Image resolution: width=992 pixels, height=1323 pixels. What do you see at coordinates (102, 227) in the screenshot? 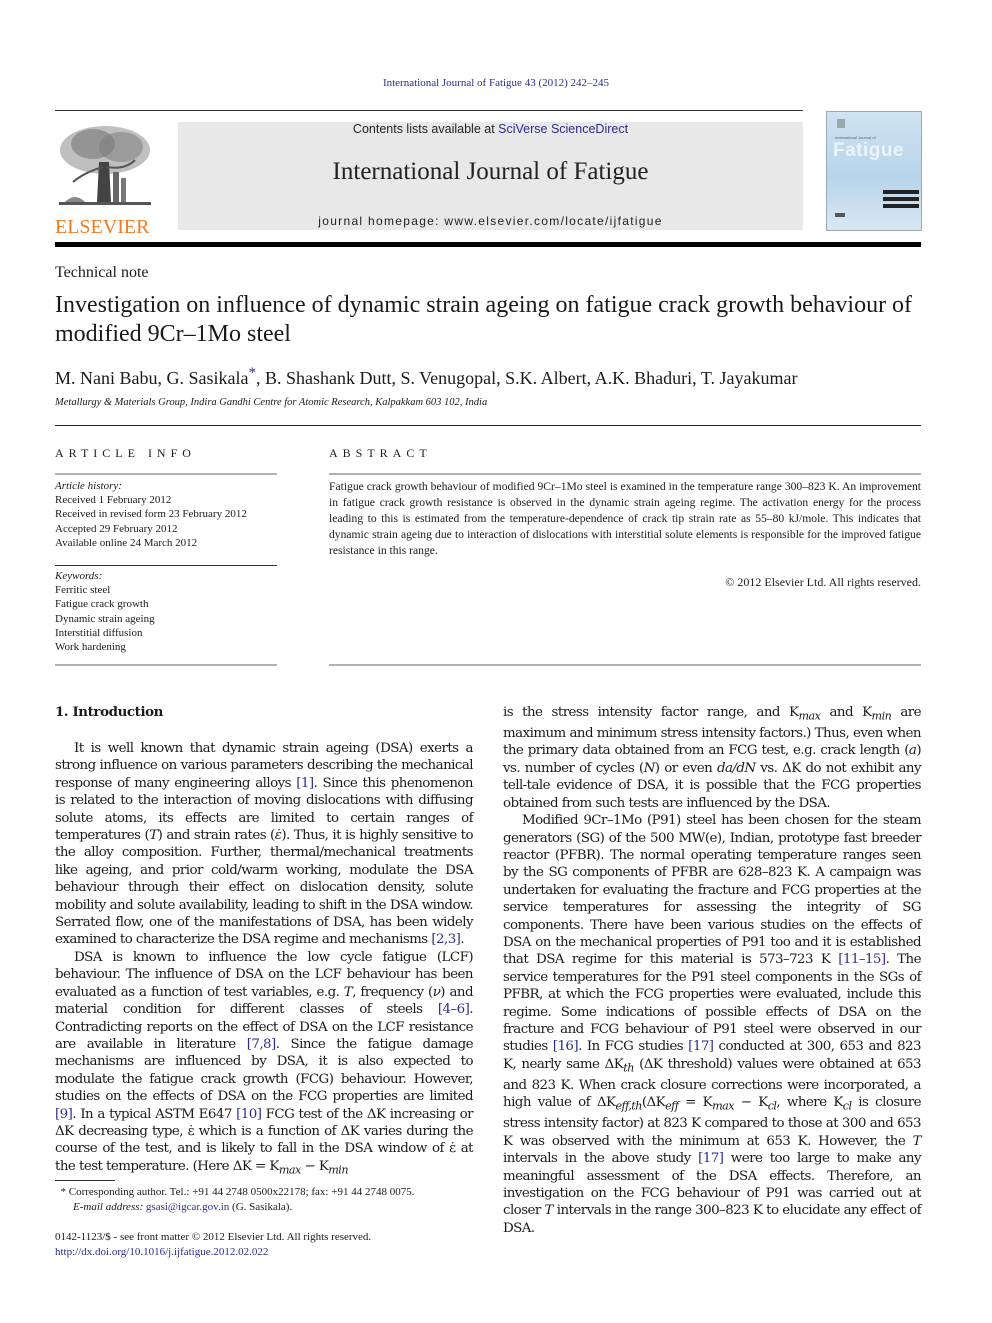
I see `elsevier-wordmark: ELSEVIER` at bounding box center [102, 227].